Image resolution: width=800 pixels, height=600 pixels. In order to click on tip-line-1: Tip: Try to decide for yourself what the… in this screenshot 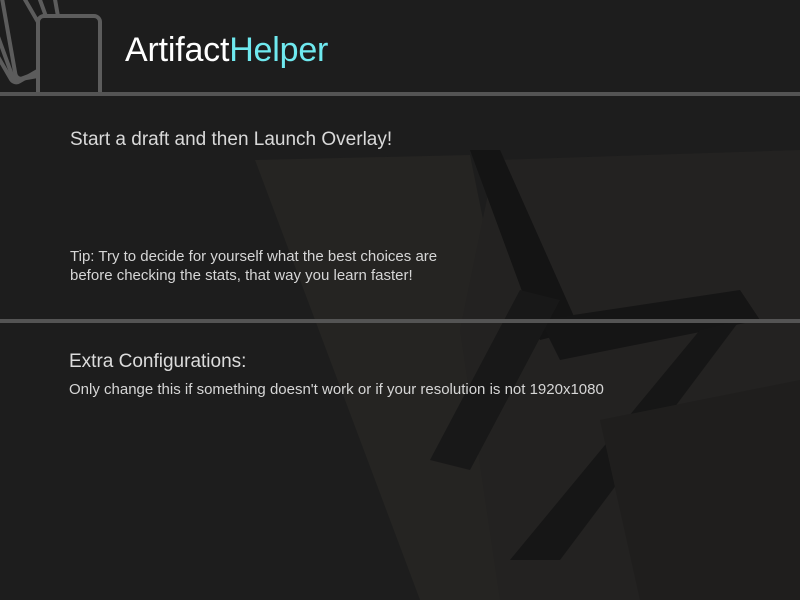, I will do `click(254, 256)`.